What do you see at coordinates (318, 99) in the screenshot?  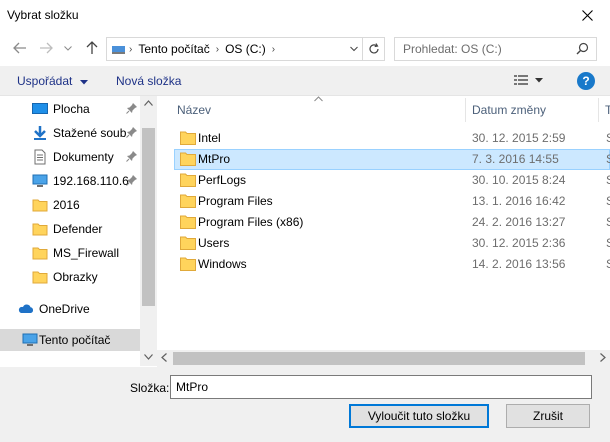 I see `sort-ascending-icon` at bounding box center [318, 99].